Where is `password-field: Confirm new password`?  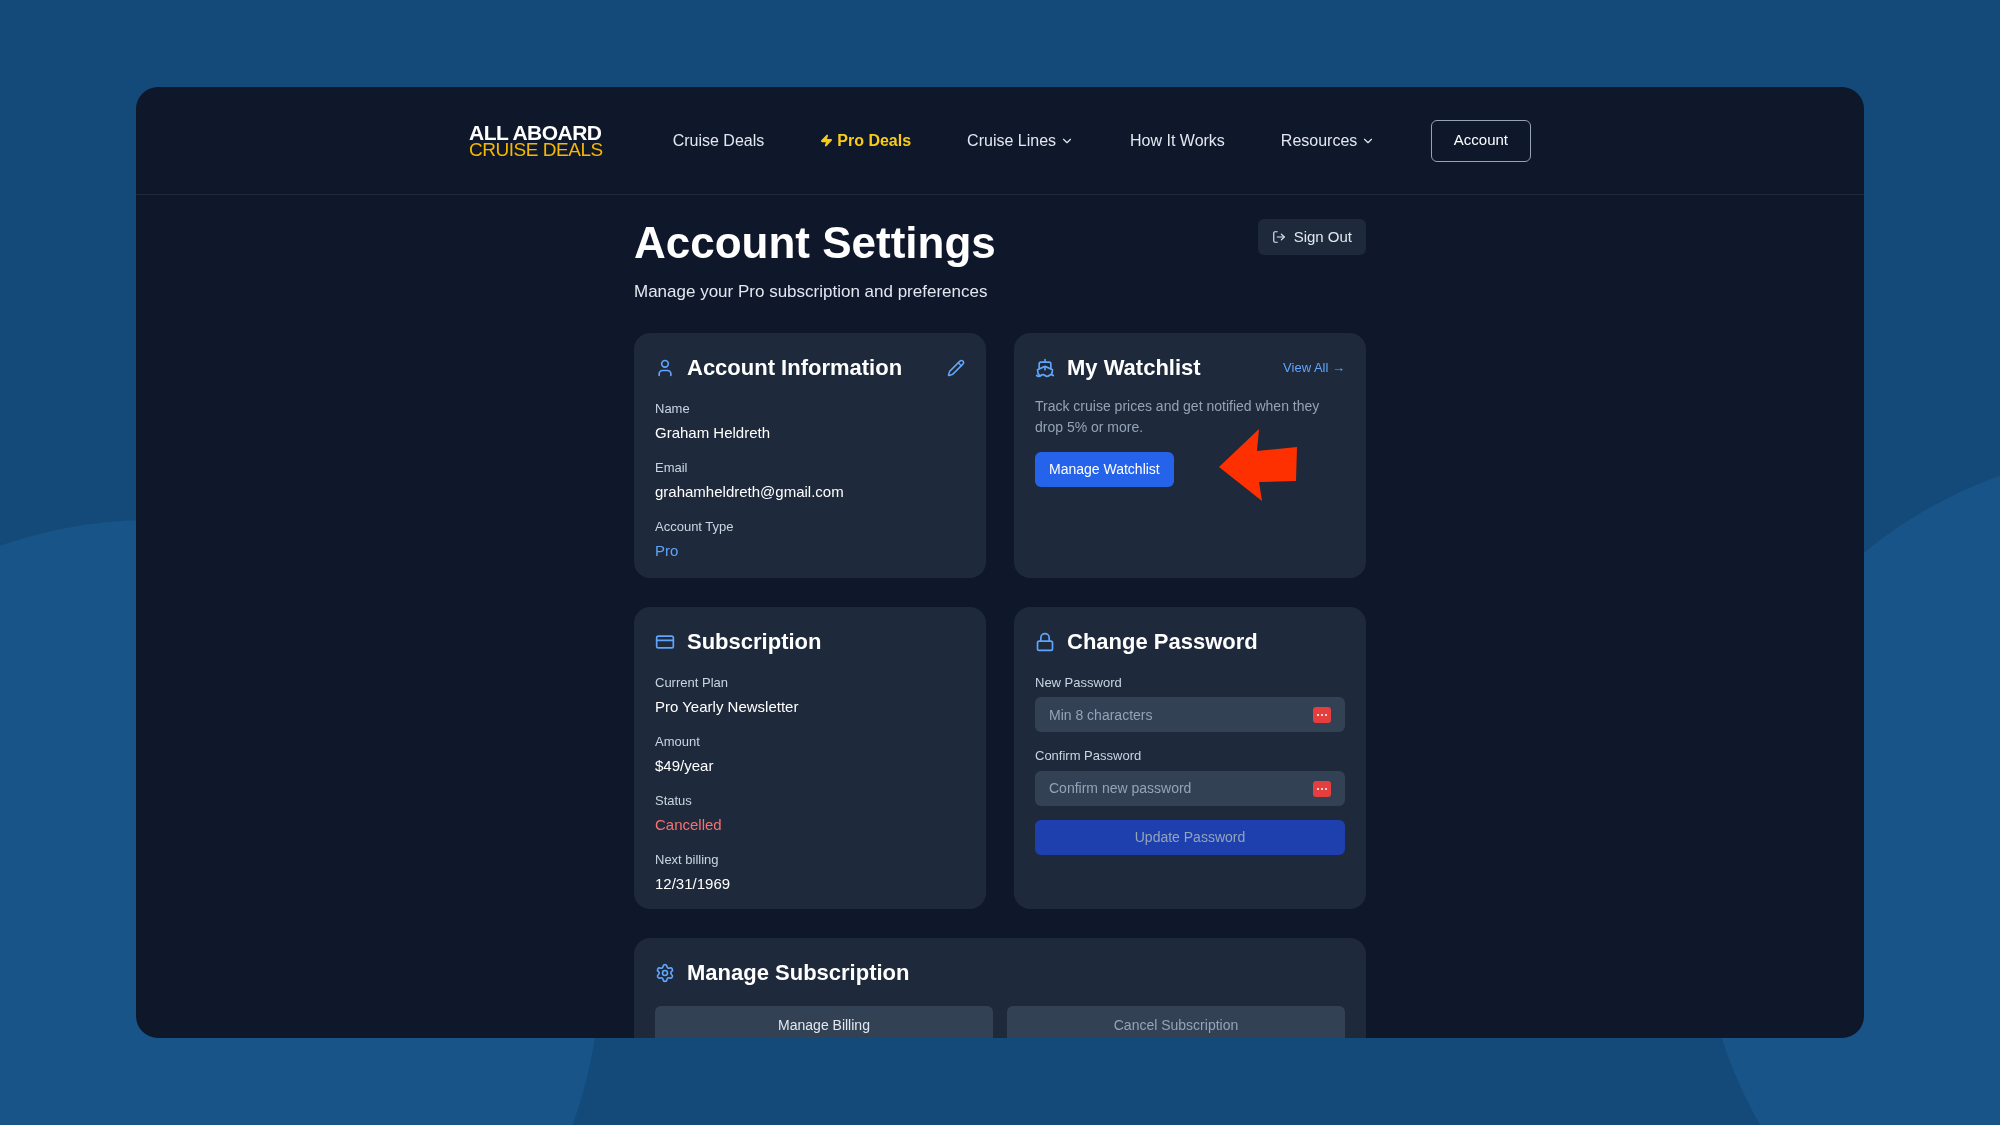 password-field: Confirm new password is located at coordinates (1190, 788).